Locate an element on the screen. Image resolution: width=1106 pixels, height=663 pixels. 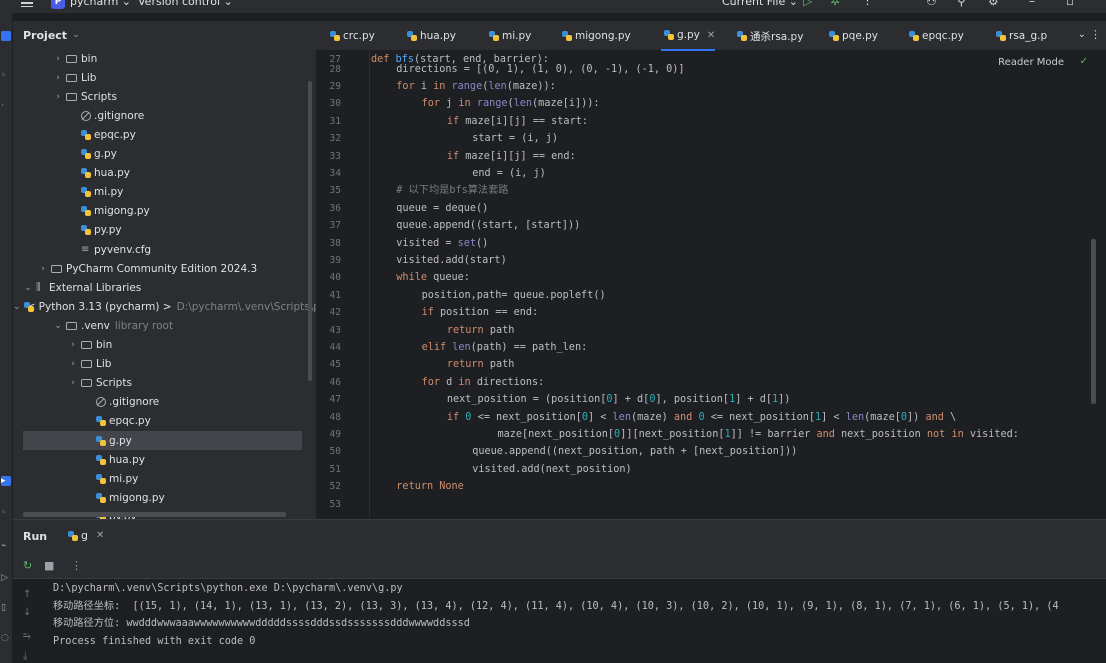
run-config-dropdown: Current File ⌄ is located at coordinates (760, 4).